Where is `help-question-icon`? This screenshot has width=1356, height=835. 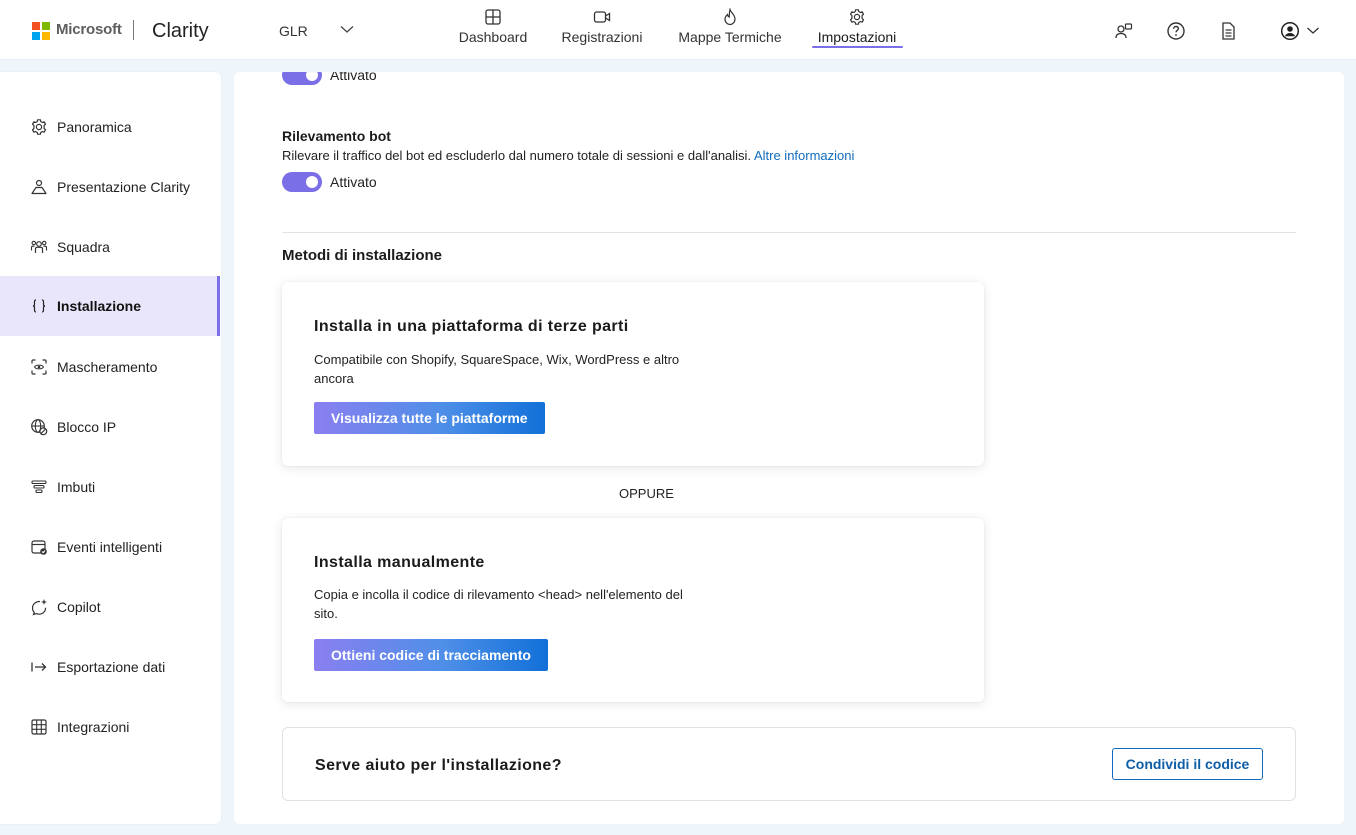
help-question-icon is located at coordinates (1176, 31).